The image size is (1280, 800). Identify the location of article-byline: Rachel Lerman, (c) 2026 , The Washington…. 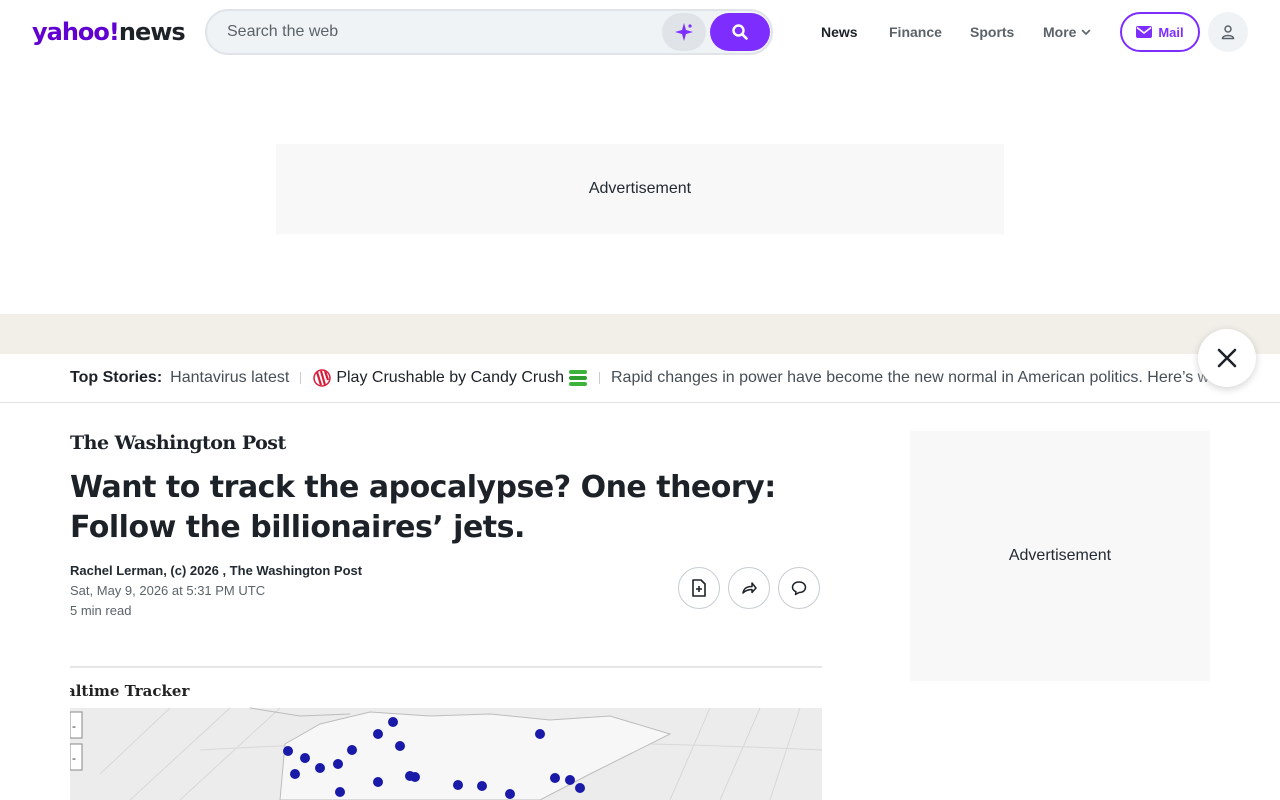
(216, 570).